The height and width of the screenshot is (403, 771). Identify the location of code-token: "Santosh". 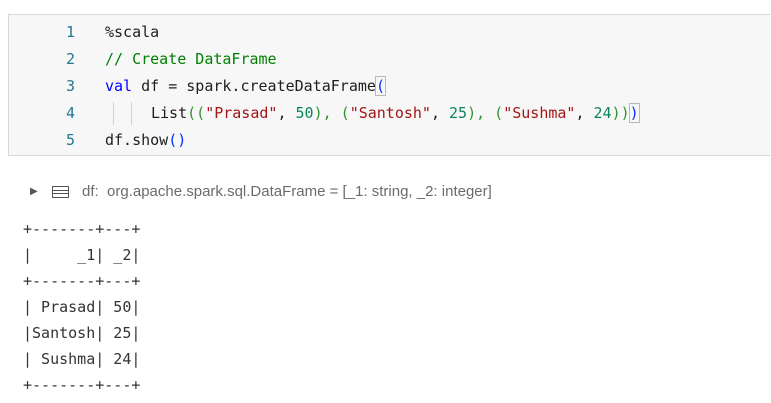
(390, 113).